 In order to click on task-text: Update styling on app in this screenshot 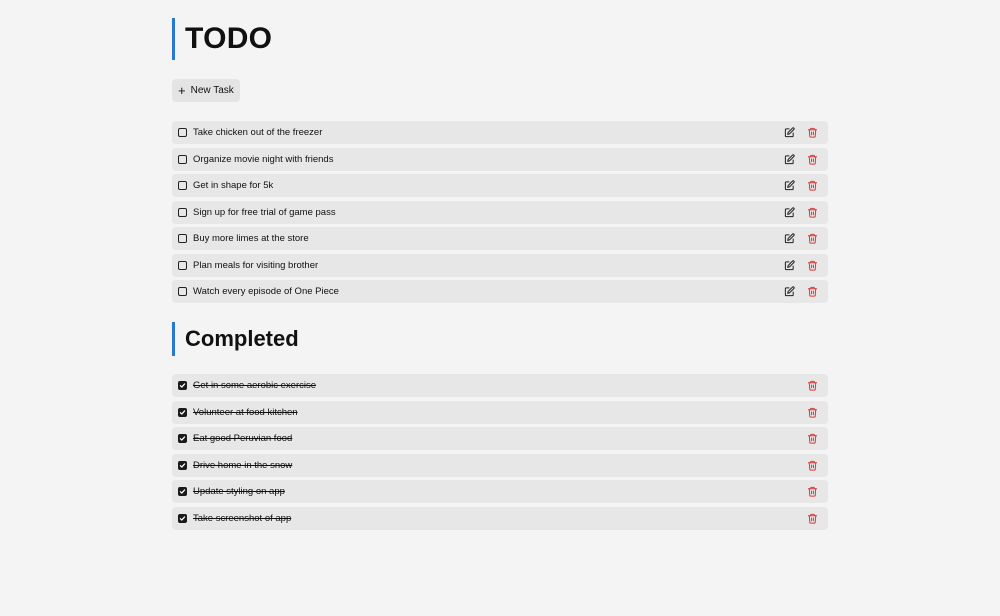, I will do `click(239, 491)`.